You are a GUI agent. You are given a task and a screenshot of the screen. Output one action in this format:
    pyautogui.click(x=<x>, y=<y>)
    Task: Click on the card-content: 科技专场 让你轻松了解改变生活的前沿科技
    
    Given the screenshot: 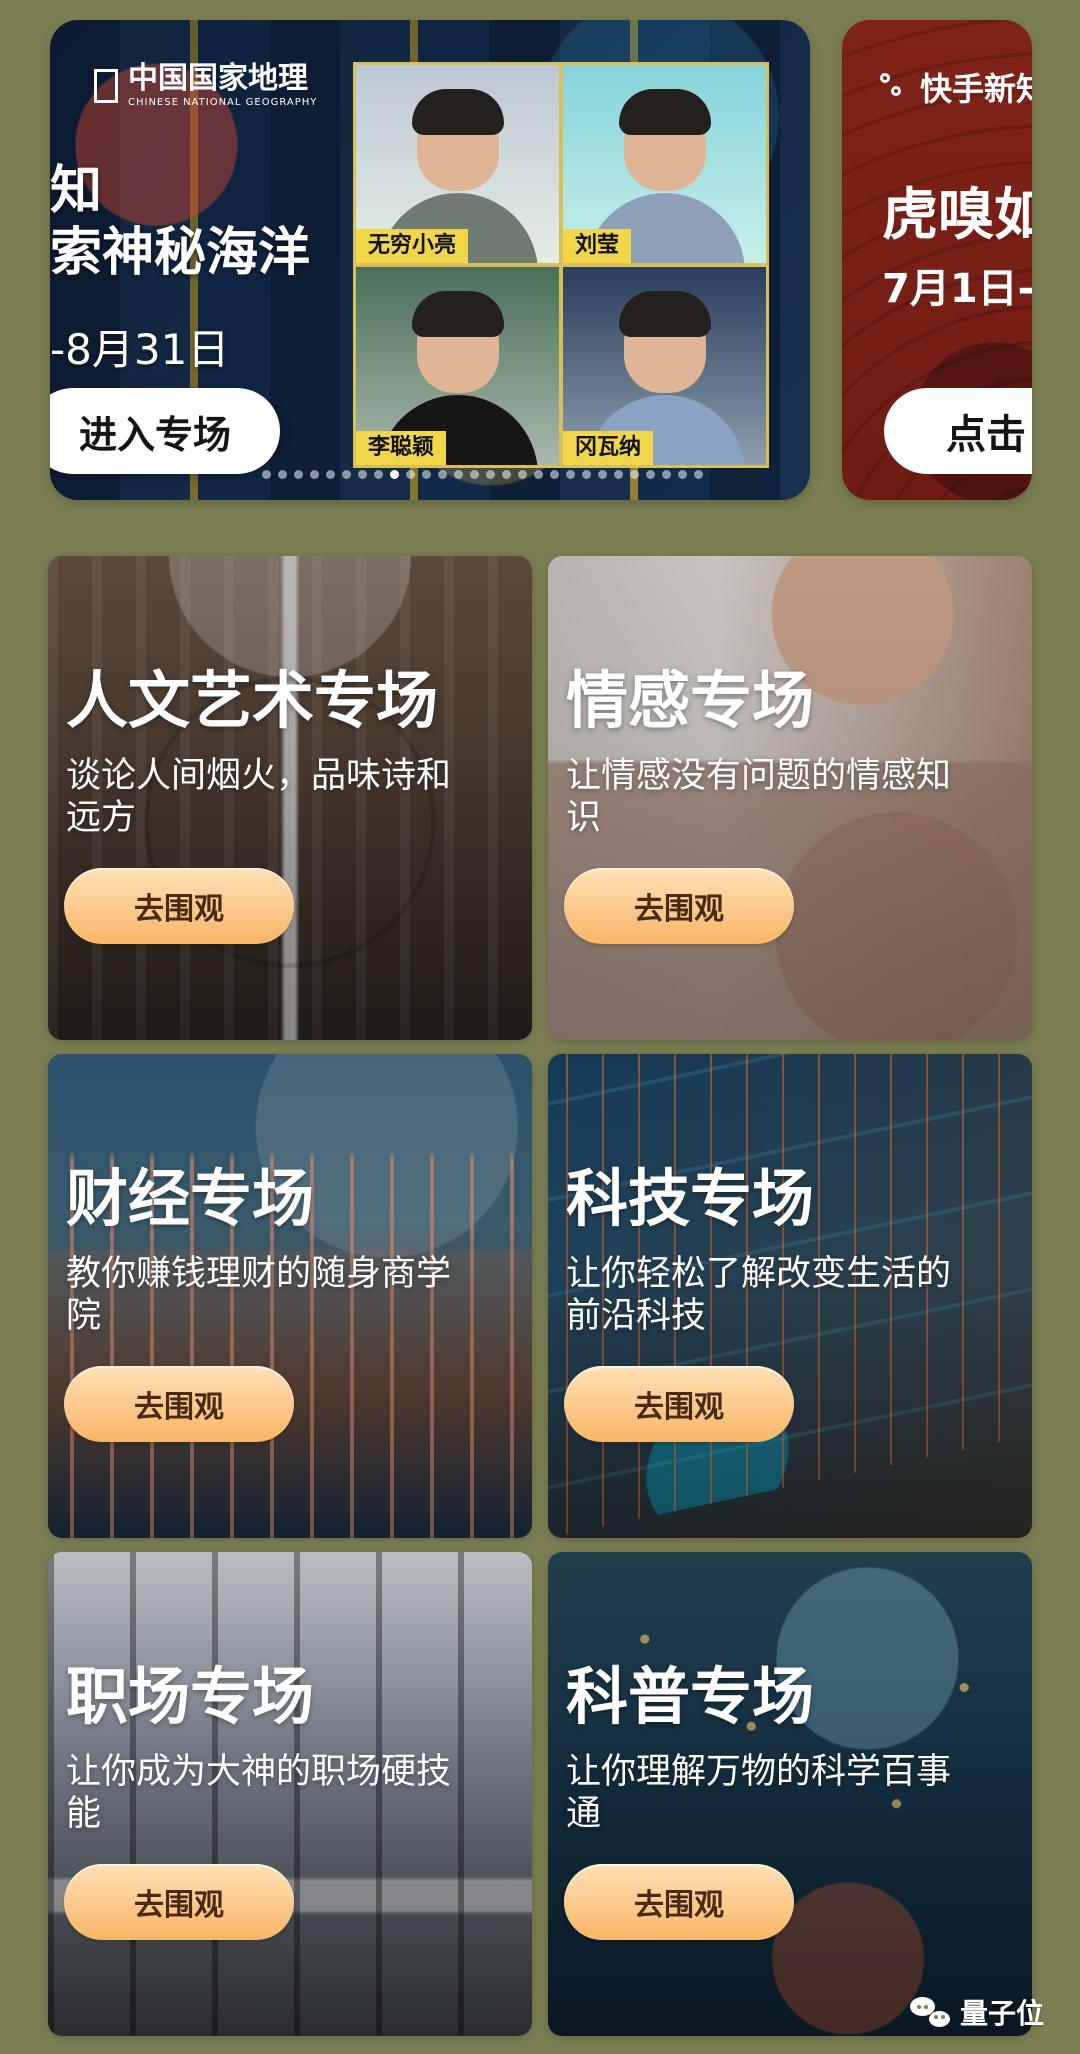 What is the action you would take?
    pyautogui.click(x=791, y=1249)
    